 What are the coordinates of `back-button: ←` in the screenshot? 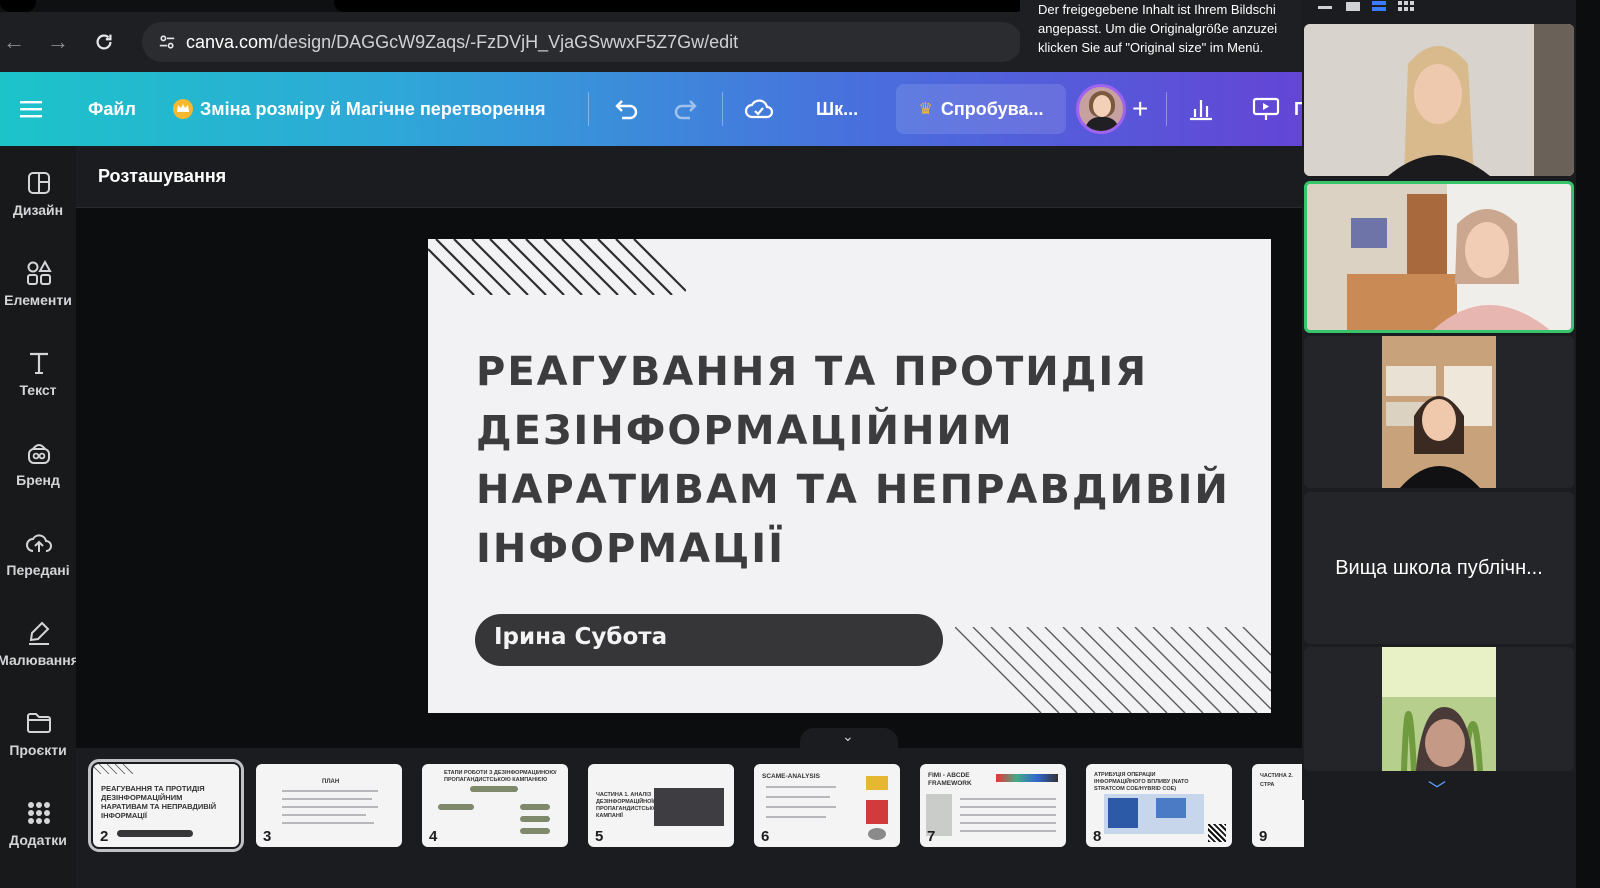 It's located at (14, 42).